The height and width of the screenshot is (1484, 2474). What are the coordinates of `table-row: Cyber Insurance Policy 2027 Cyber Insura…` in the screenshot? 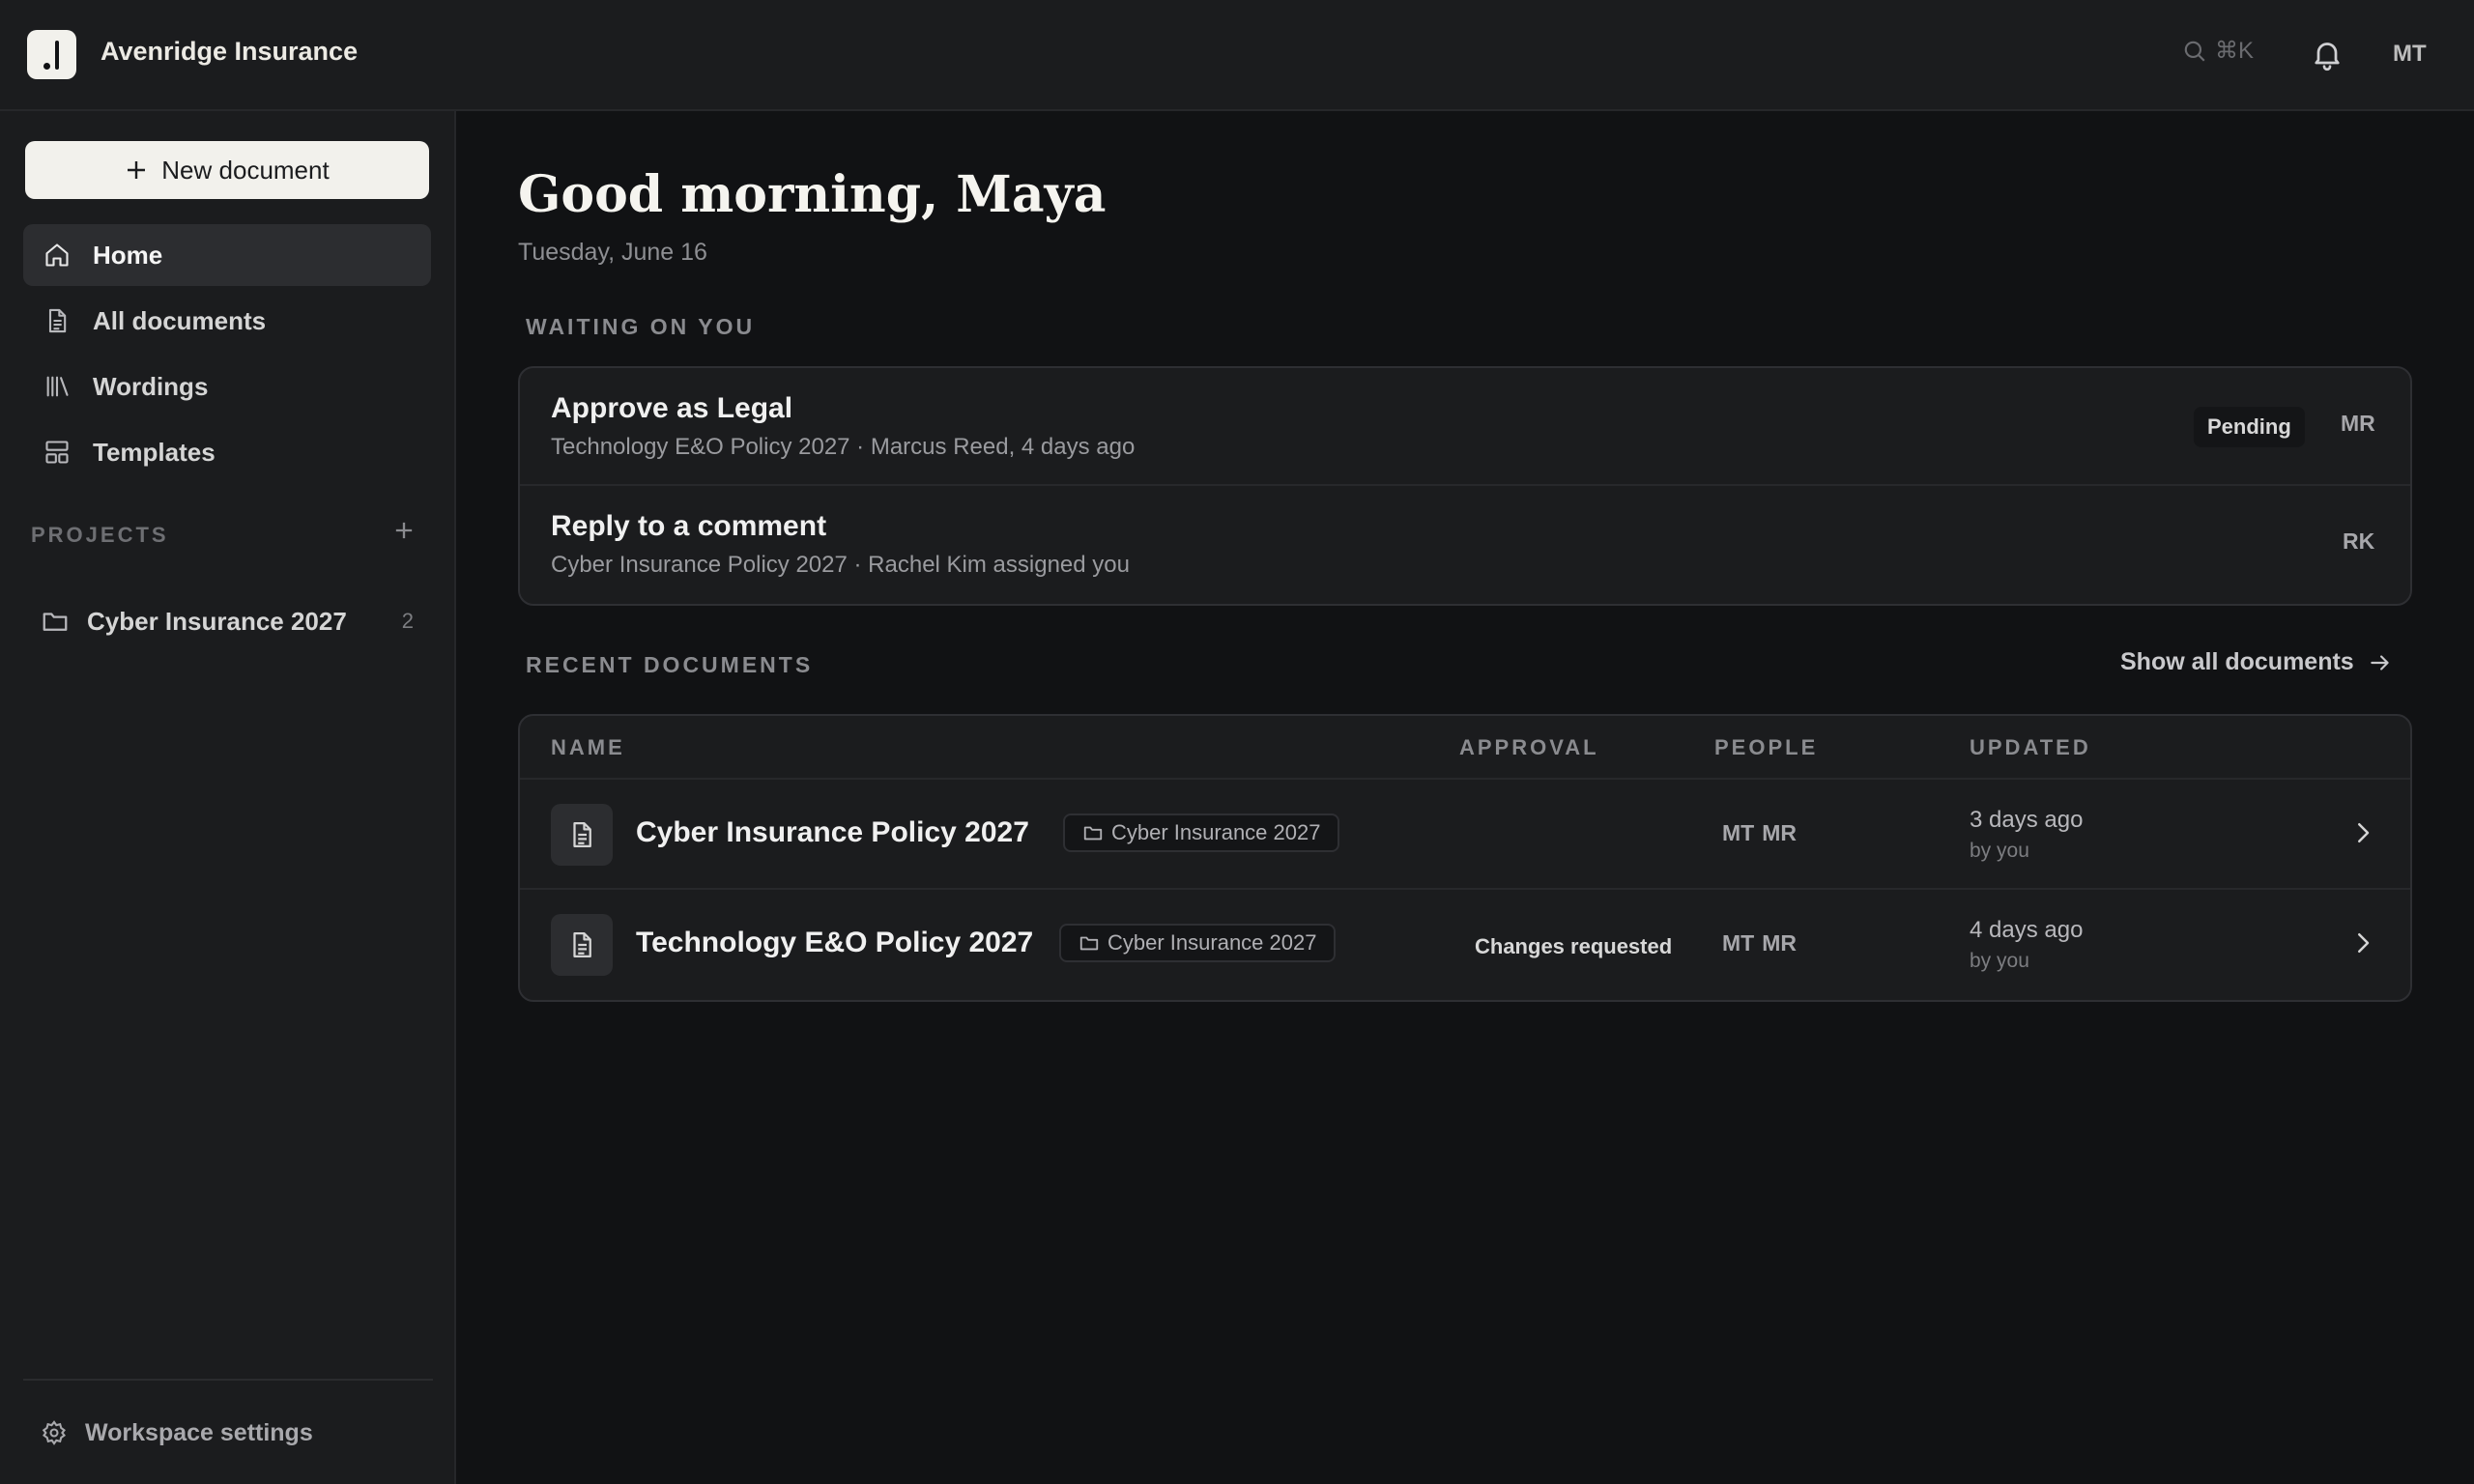 It's located at (1465, 835).